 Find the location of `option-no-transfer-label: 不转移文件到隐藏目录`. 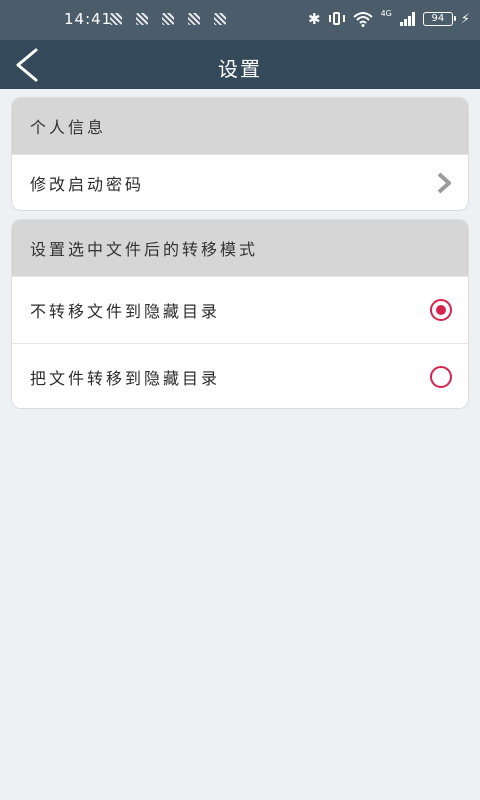

option-no-transfer-label: 不转移文件到隐藏目录 is located at coordinates (125, 311).